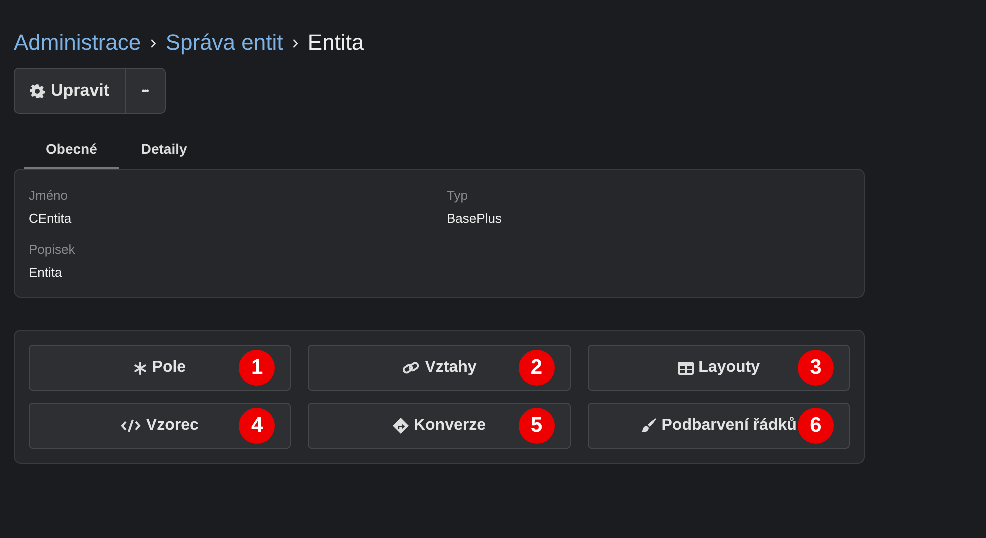 The height and width of the screenshot is (538, 986). Describe the element at coordinates (146, 91) in the screenshot. I see `more-button: •••` at that location.